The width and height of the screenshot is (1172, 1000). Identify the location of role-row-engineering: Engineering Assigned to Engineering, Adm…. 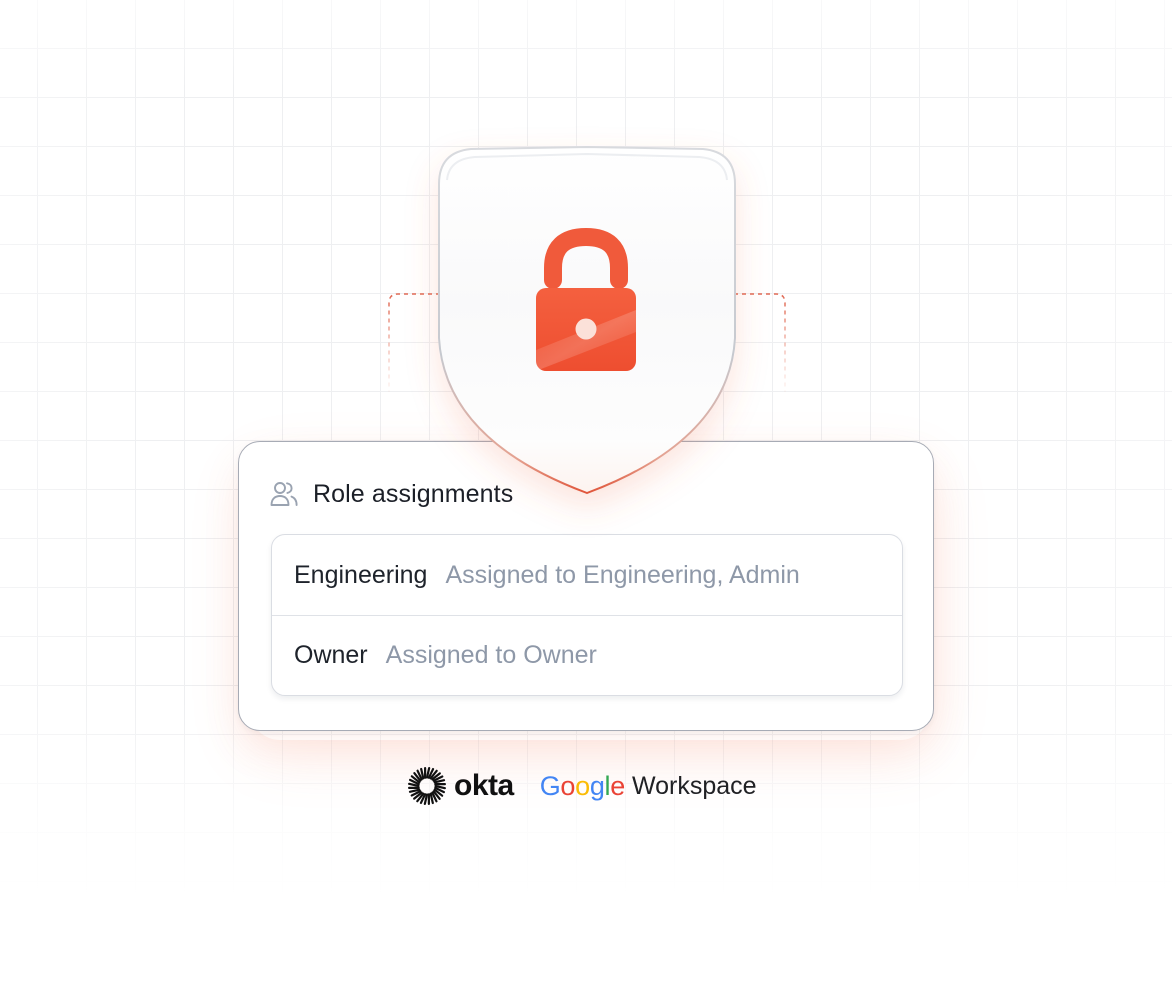
(587, 575).